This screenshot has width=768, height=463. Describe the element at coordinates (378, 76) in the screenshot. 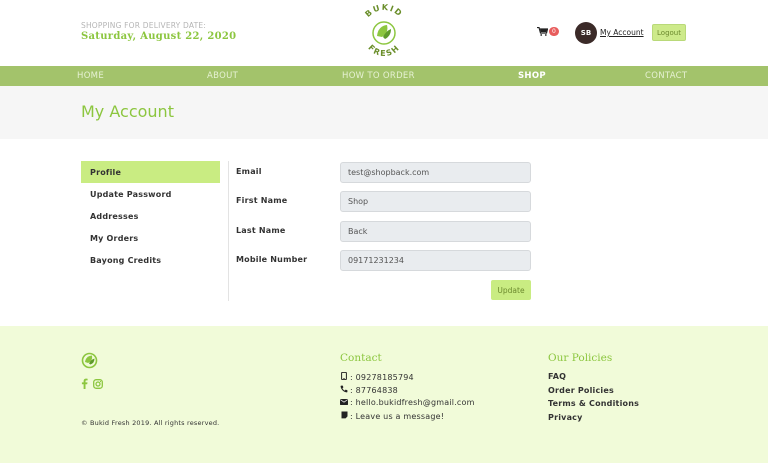

I see `nav-item-how-to-order: HOW TO ORDER` at that location.